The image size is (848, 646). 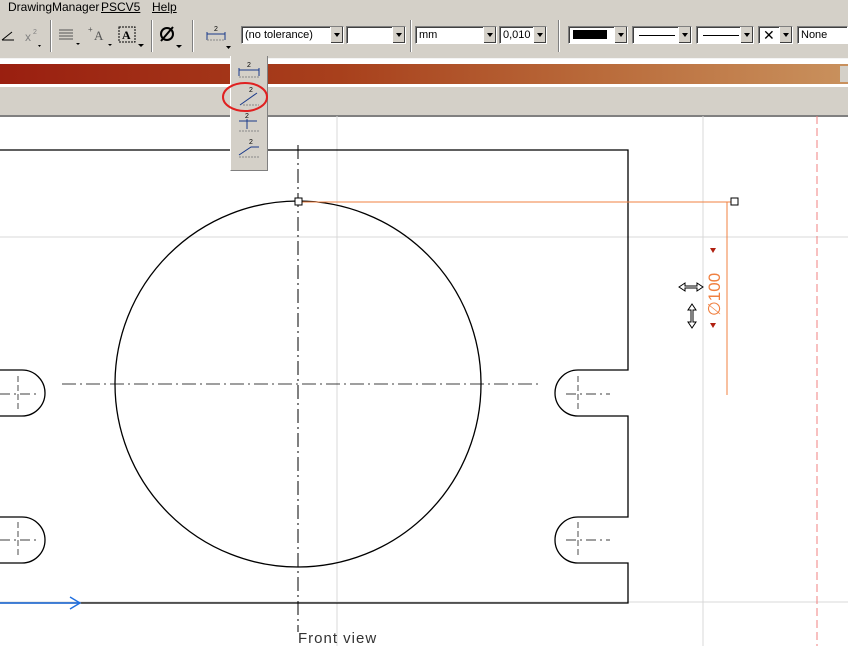 What do you see at coordinates (456, 35) in the screenshot?
I see `unit-combo: mm` at bounding box center [456, 35].